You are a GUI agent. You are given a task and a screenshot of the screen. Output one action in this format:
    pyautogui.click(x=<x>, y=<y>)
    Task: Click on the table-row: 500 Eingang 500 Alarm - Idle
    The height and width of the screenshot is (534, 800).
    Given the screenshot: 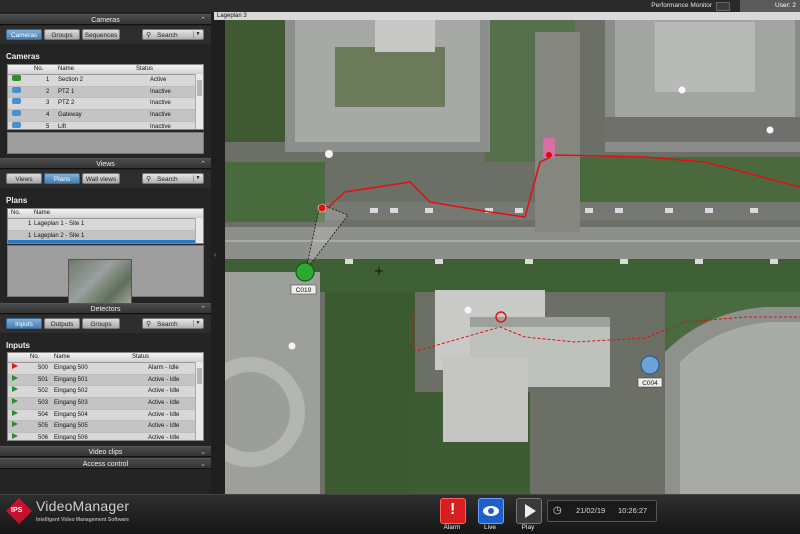 What is the action you would take?
    pyautogui.click(x=105, y=369)
    